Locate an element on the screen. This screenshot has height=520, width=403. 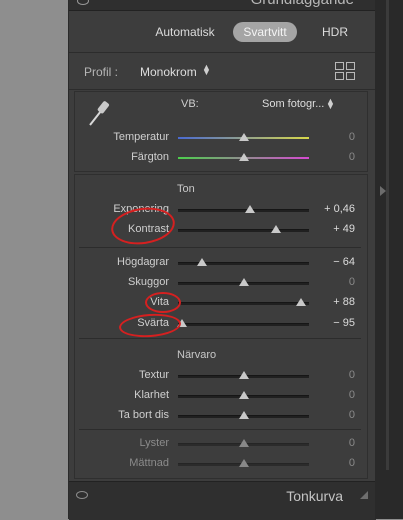
temperature-value: 0 is located at coordinates (334, 137).